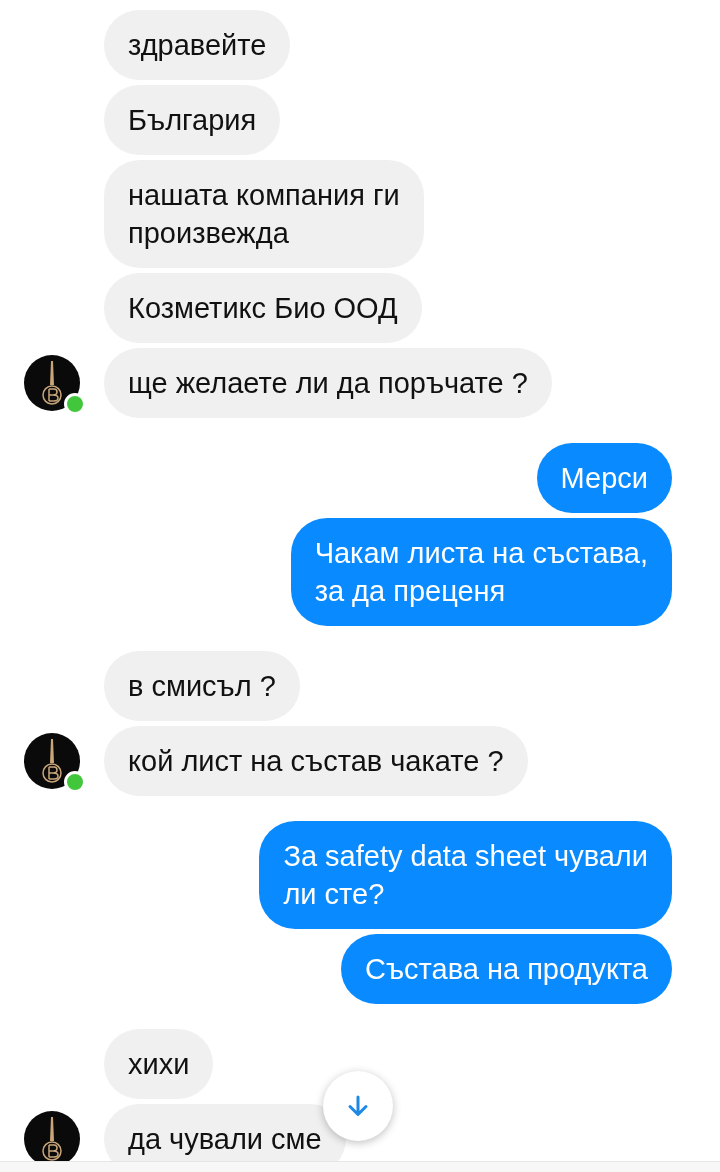 The height and width of the screenshot is (1172, 720). Describe the element at coordinates (506, 969) in the screenshot. I see `message-bubble: Състава на продукта` at that location.